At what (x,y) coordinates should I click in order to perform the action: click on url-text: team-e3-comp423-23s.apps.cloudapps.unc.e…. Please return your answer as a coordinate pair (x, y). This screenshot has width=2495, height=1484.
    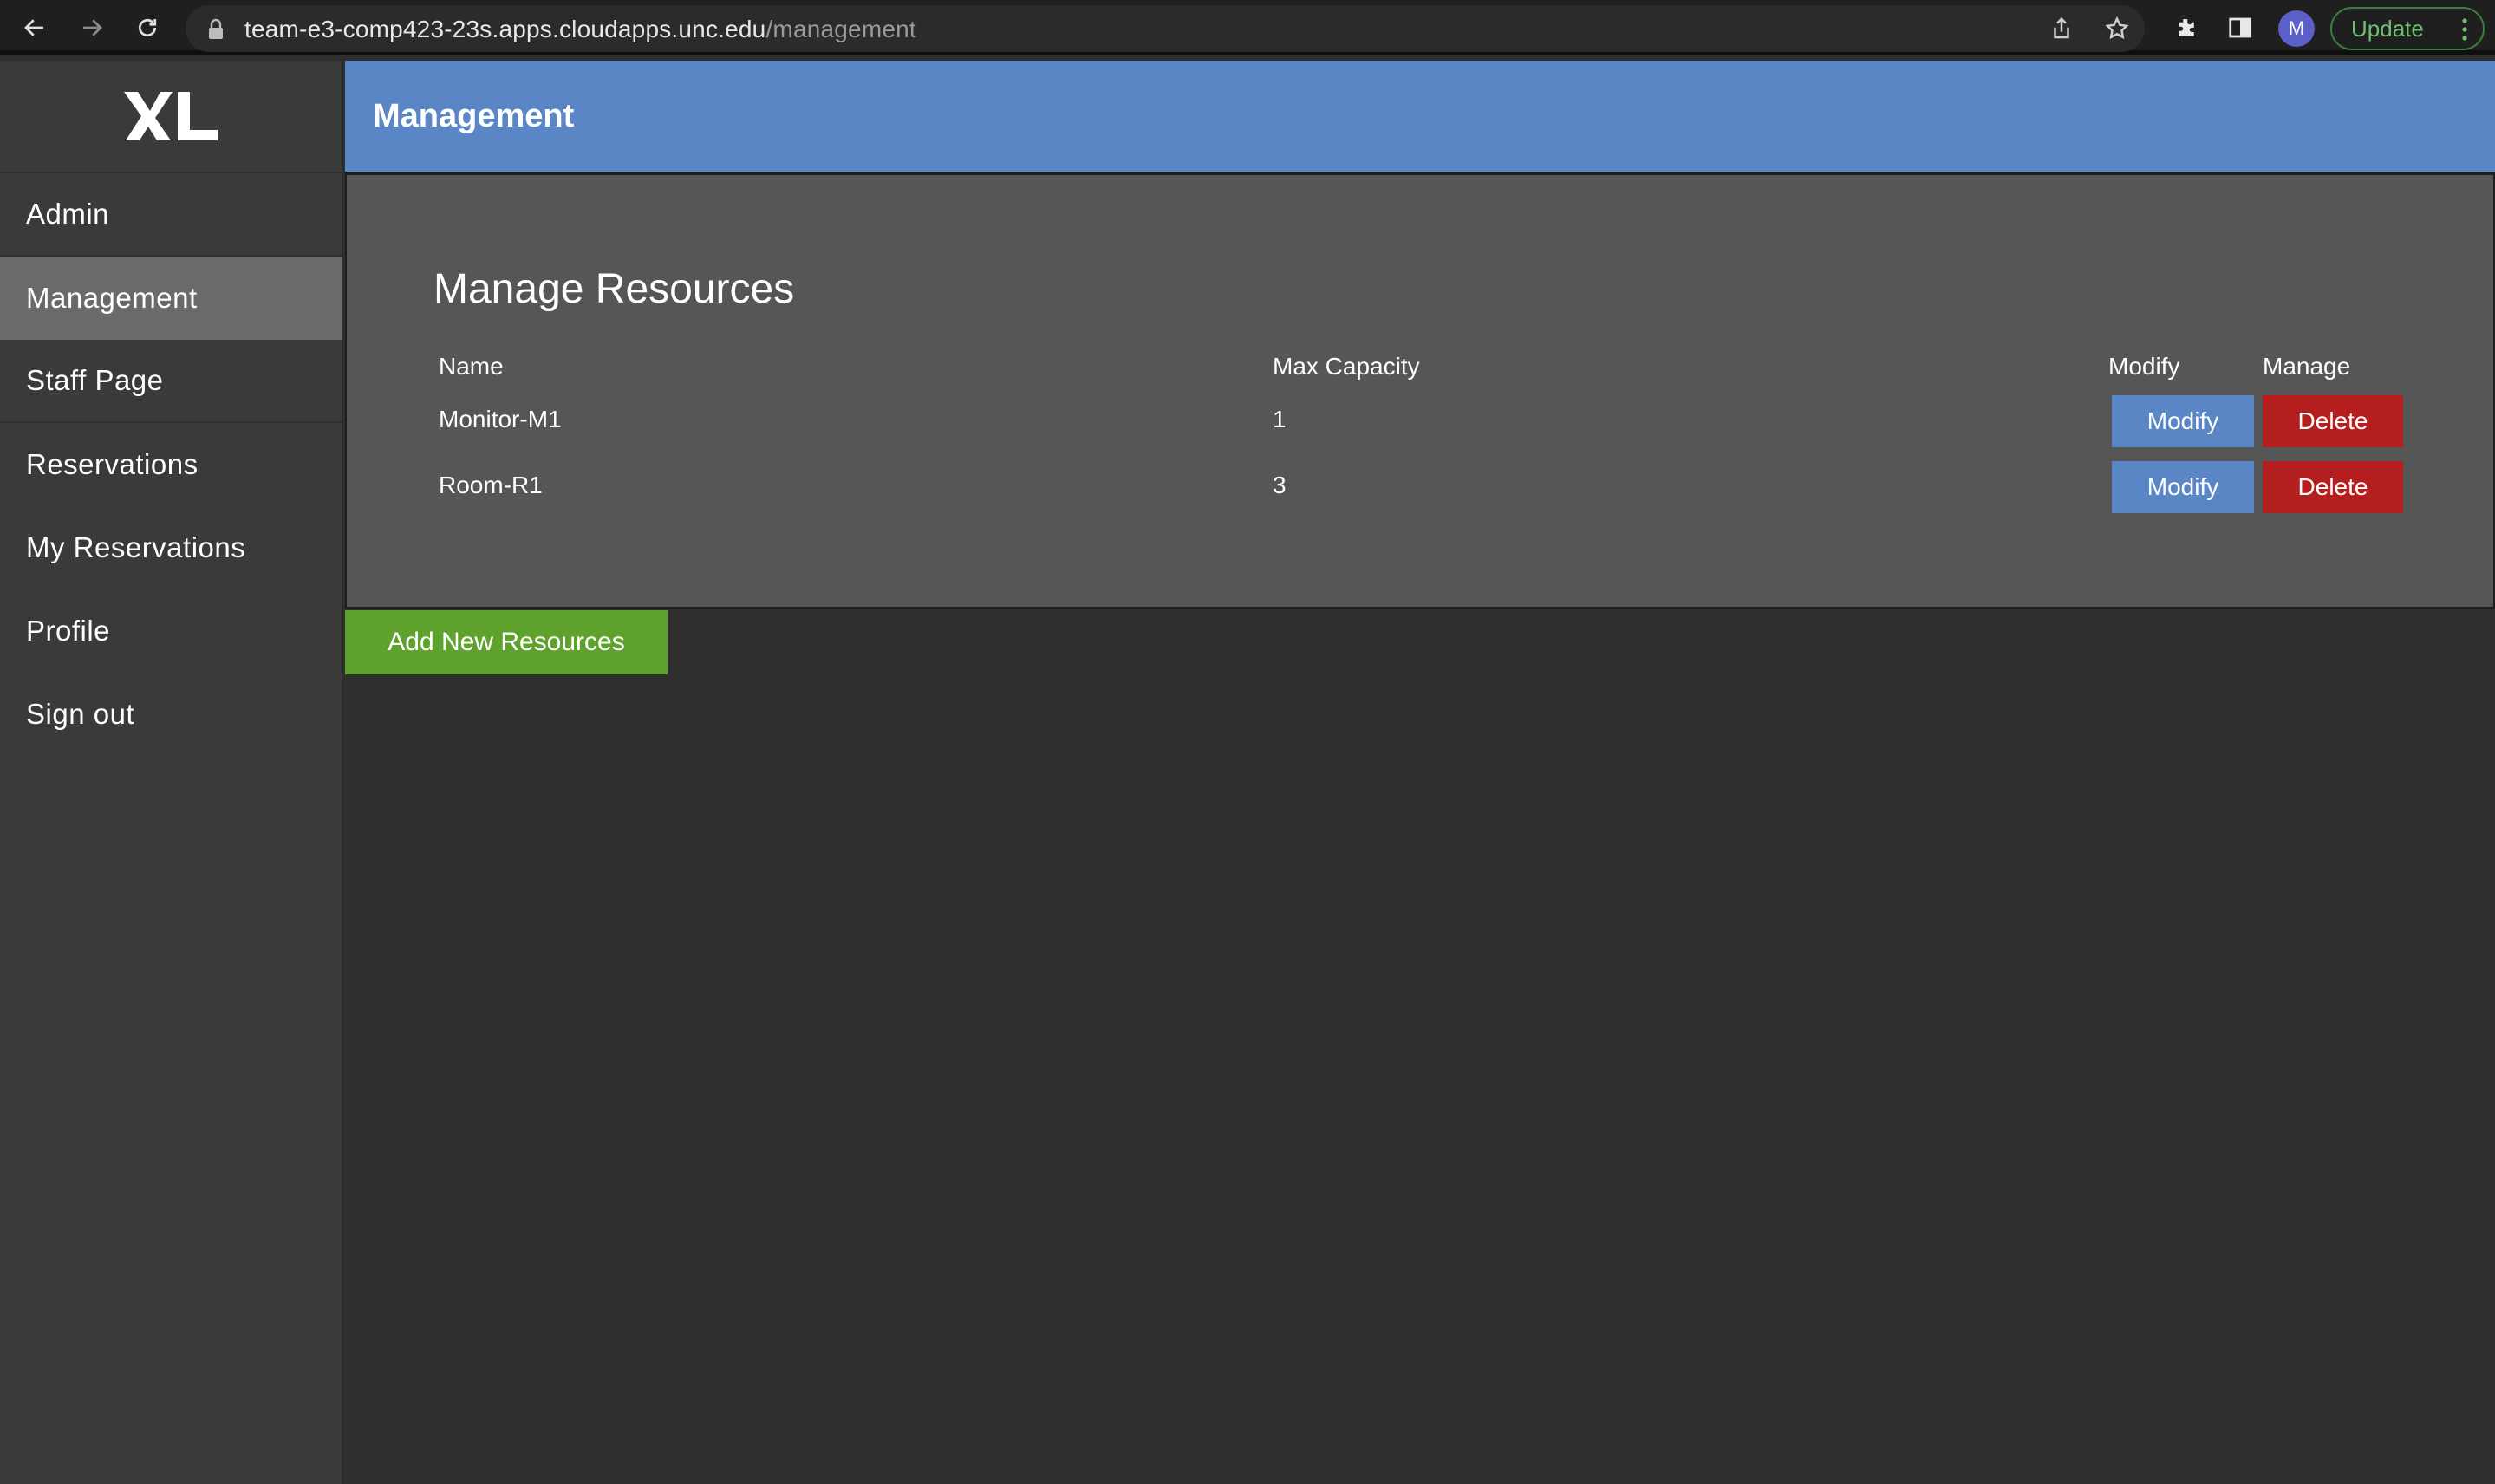
    Looking at the image, I should click on (580, 29).